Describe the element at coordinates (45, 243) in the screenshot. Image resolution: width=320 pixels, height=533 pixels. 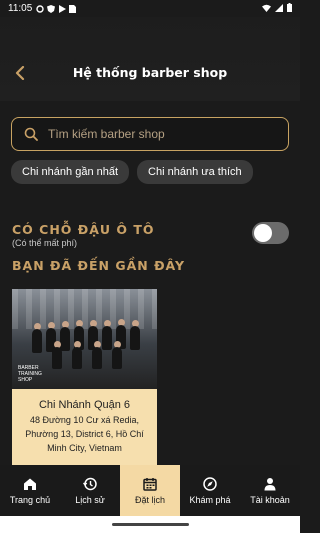
I see `parking-sublabel: (Có thể mất phí)` at that location.